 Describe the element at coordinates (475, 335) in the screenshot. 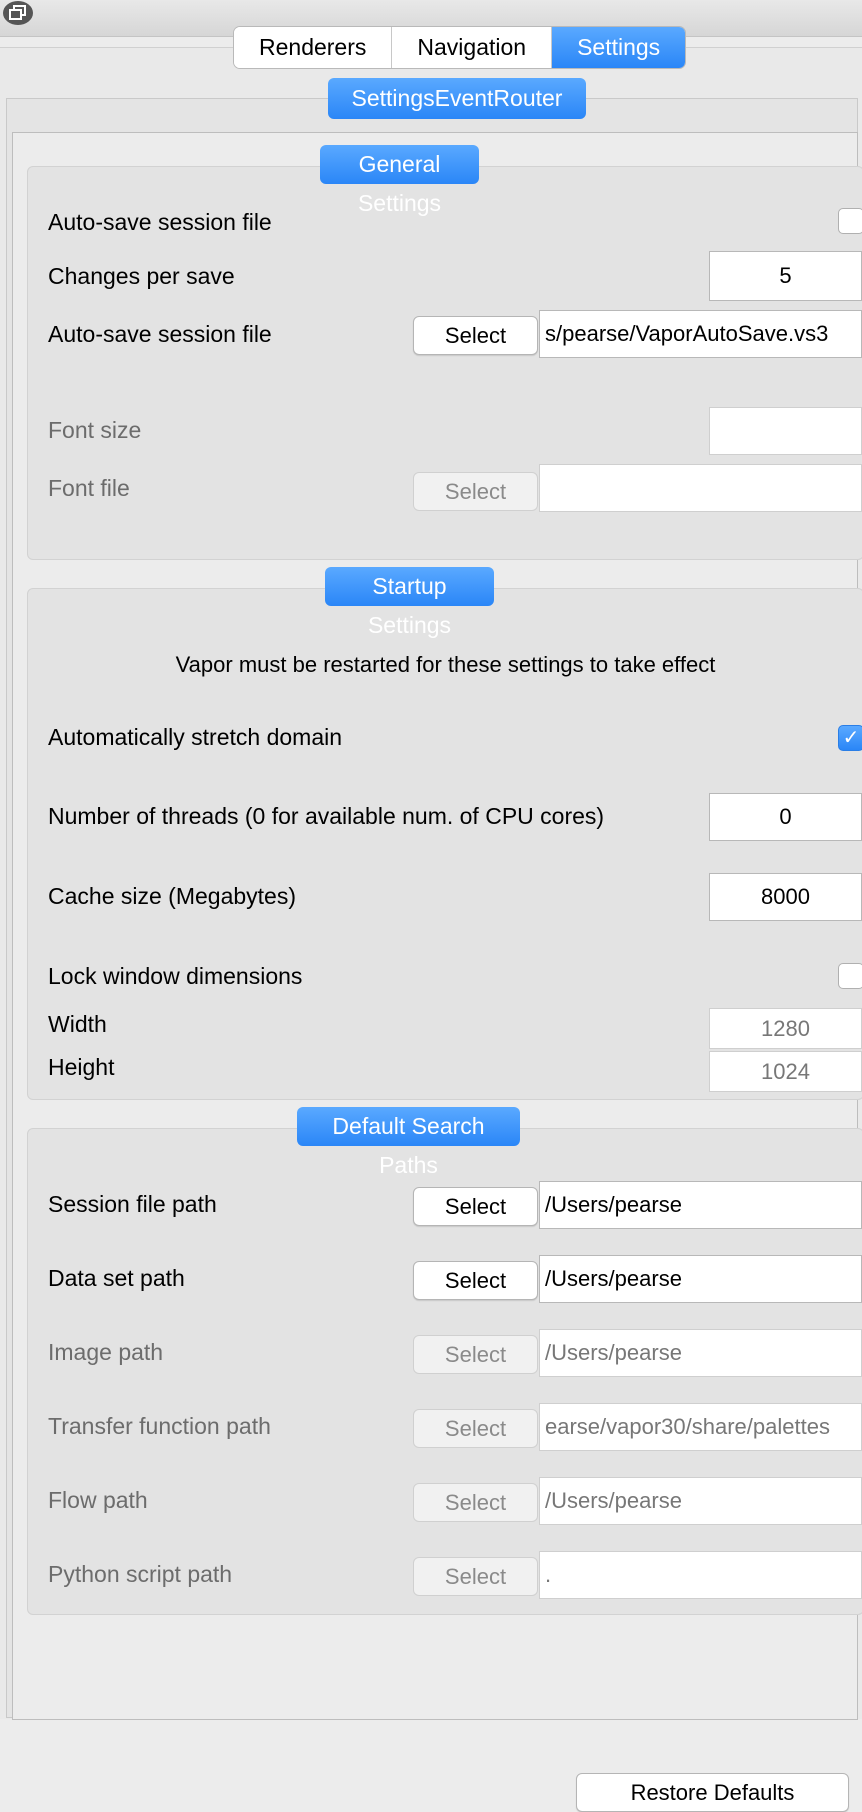

I see `autosave-file-select-button: Select` at that location.